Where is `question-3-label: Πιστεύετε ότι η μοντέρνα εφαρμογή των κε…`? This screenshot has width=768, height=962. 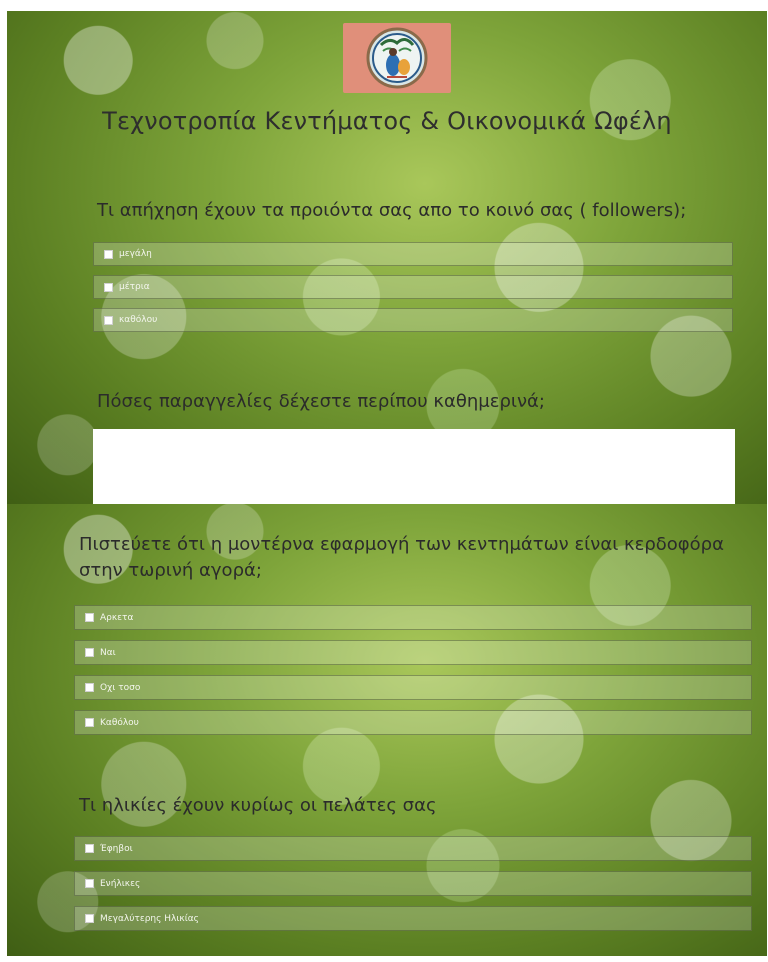 question-3-label: Πιστεύετε ότι η μοντέρνα εφαρμογή των κε… is located at coordinates (401, 557).